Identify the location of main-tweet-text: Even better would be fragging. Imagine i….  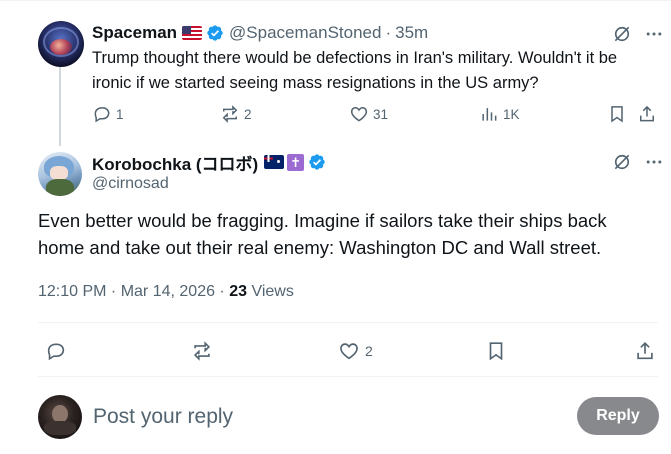
(322, 234).